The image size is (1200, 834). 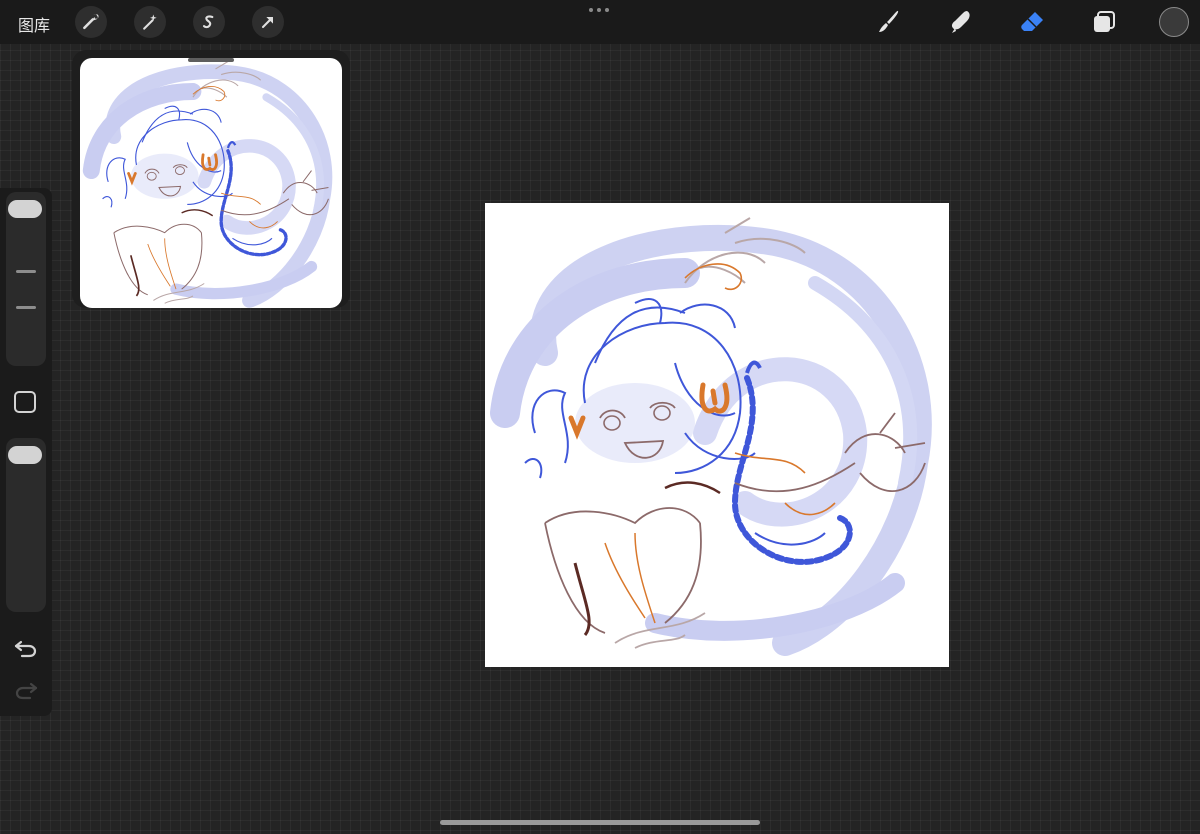 What do you see at coordinates (34, 24) in the screenshot?
I see `gallery-button: 图库` at bounding box center [34, 24].